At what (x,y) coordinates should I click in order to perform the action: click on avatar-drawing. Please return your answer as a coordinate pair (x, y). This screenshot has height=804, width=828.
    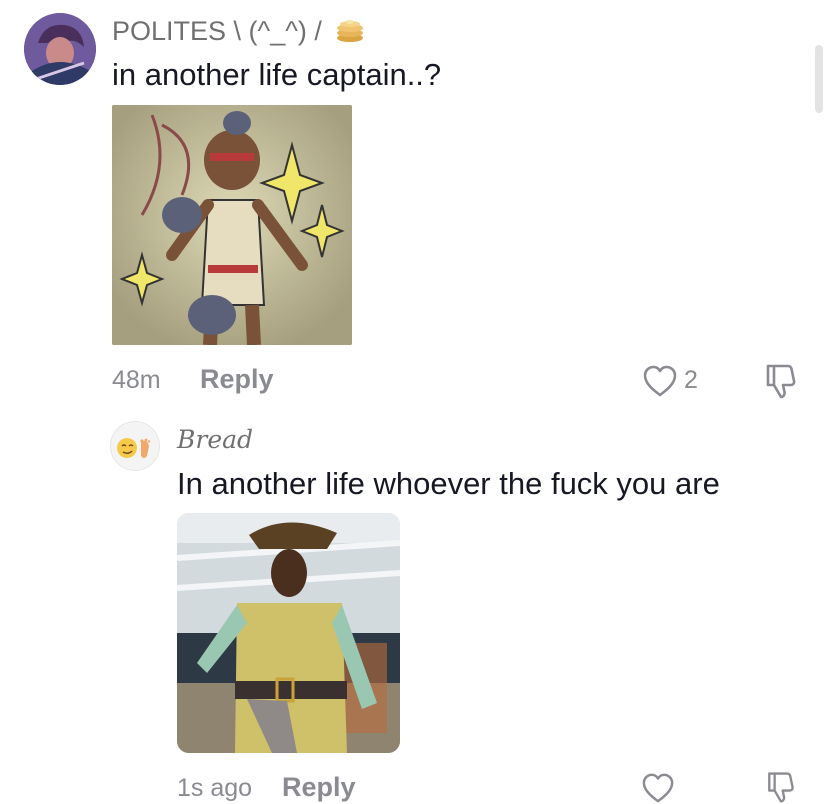
    Looking at the image, I should click on (60, 49).